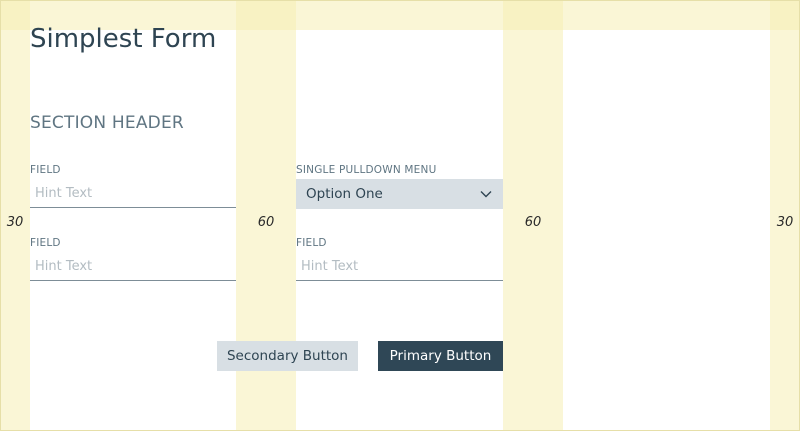 Image resolution: width=800 pixels, height=431 pixels. Describe the element at coordinates (366, 170) in the screenshot. I see `pulldown-label: SINGLE PULLDOWN MENU` at that location.